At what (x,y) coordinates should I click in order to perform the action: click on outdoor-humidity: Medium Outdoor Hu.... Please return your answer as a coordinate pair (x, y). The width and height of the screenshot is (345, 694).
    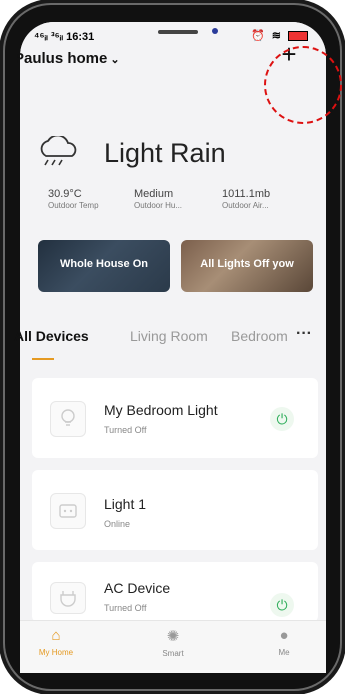
    Looking at the image, I should click on (158, 199).